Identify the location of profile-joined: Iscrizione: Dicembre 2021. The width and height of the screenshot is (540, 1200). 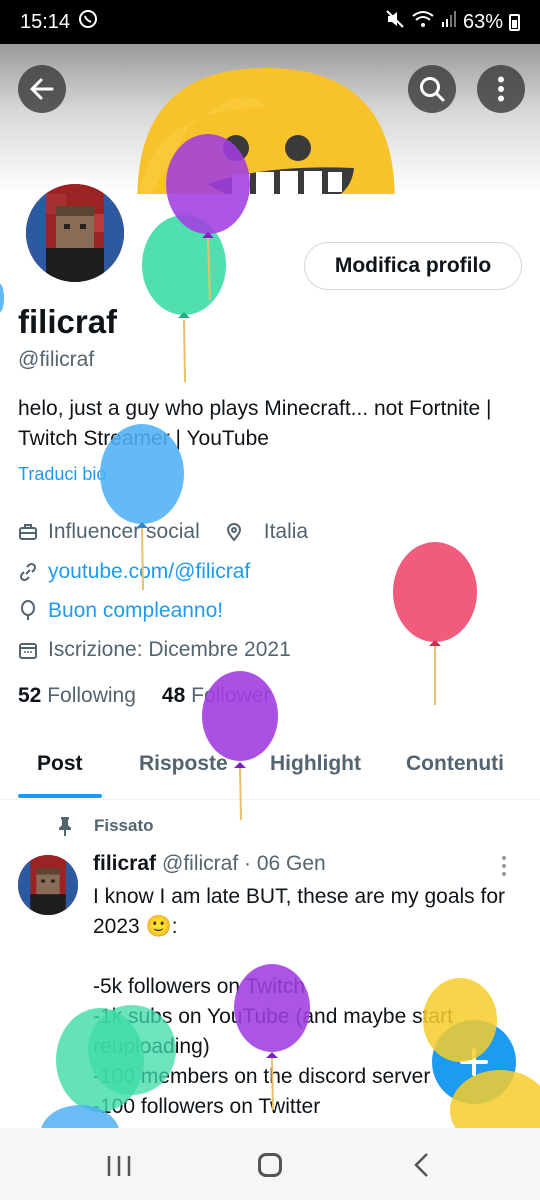
(169, 649).